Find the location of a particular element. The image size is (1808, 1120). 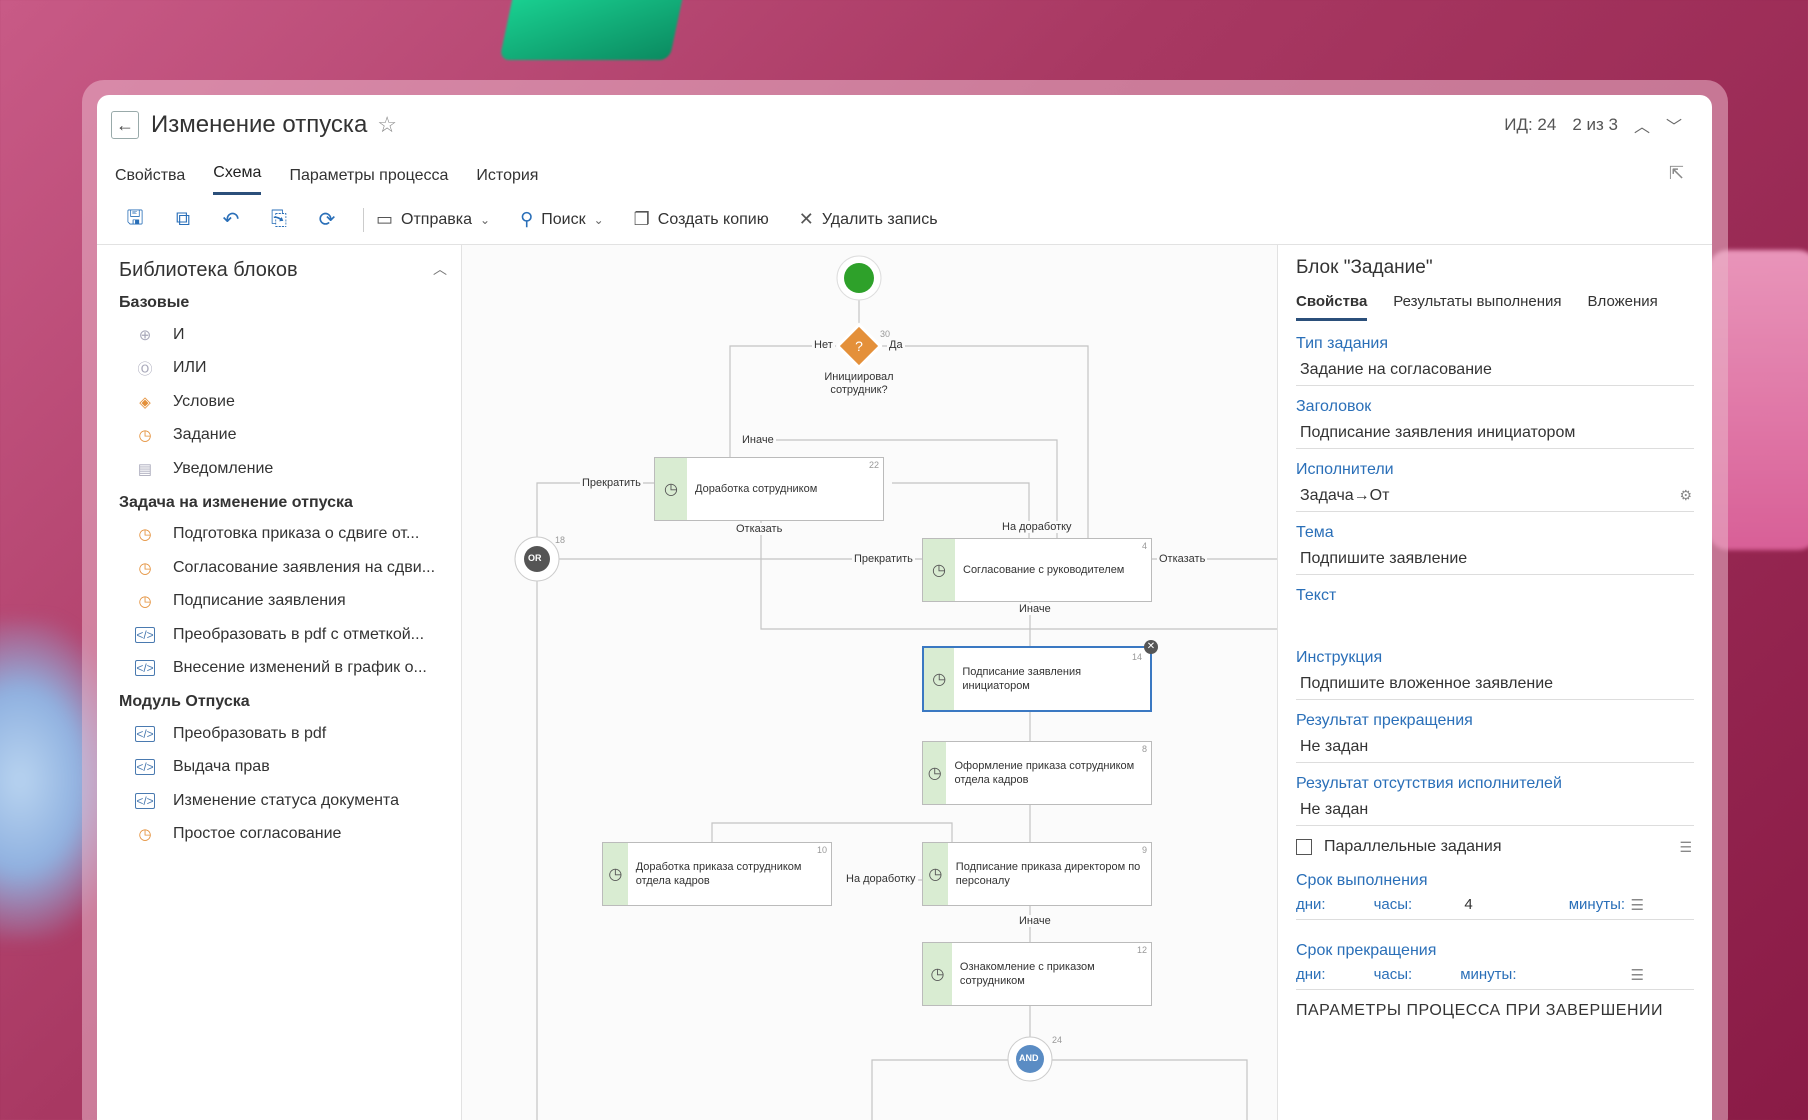

task-node-selected: ◷ Подписание заявления инициатором 14 ✕ is located at coordinates (1040, 676).